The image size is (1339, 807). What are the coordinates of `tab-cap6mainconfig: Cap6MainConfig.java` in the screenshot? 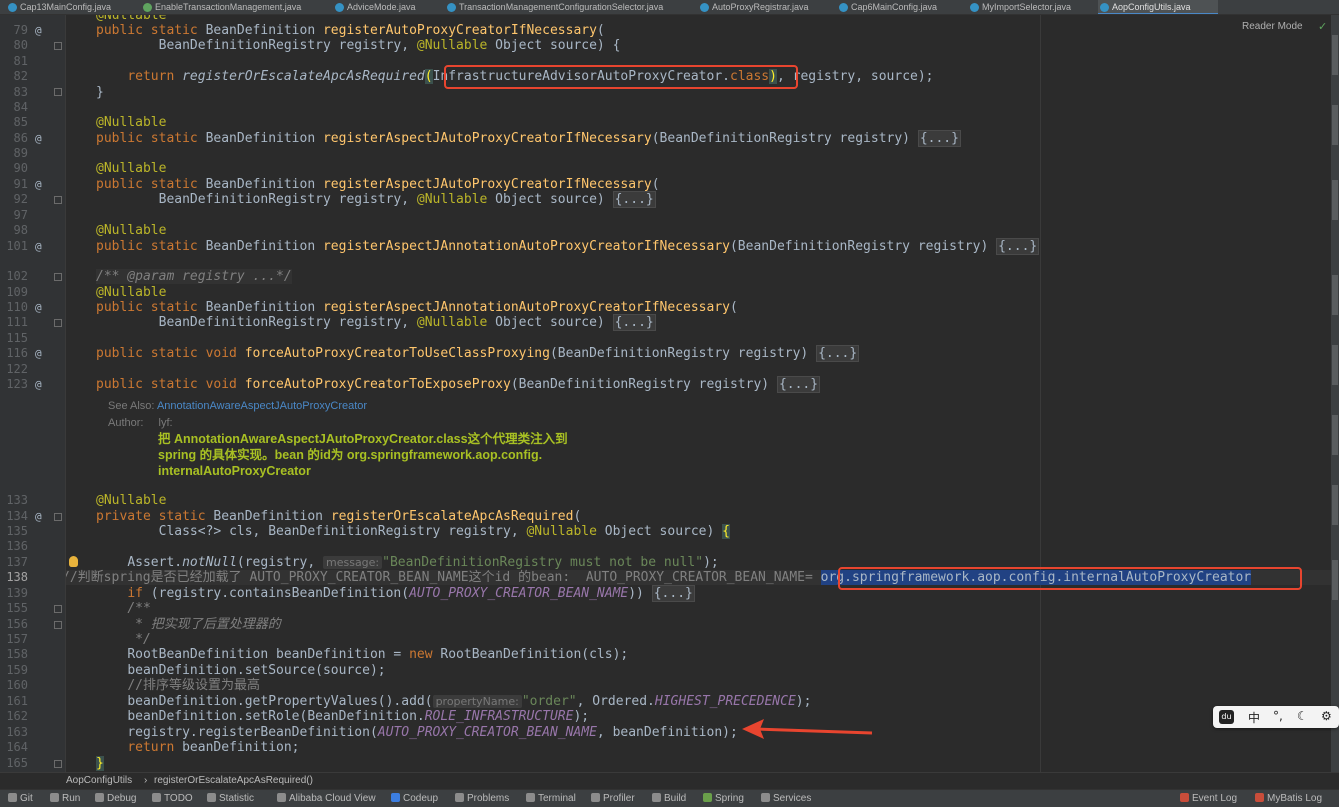 It's located at (887, 7).